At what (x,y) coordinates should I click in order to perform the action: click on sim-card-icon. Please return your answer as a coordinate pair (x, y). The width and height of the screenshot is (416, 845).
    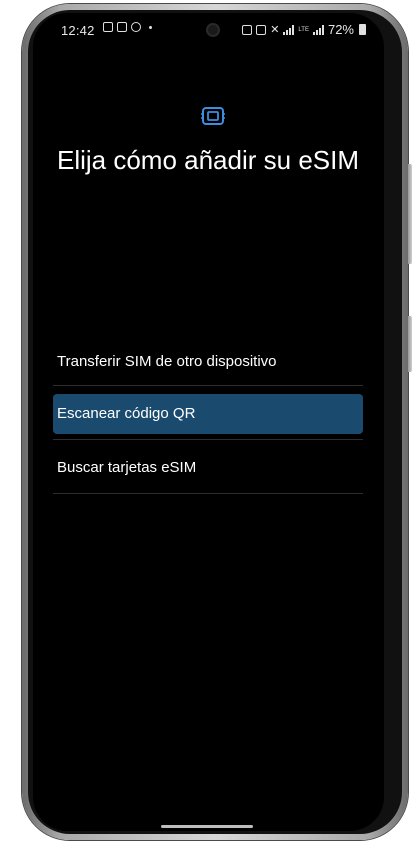
    Looking at the image, I should click on (213, 116).